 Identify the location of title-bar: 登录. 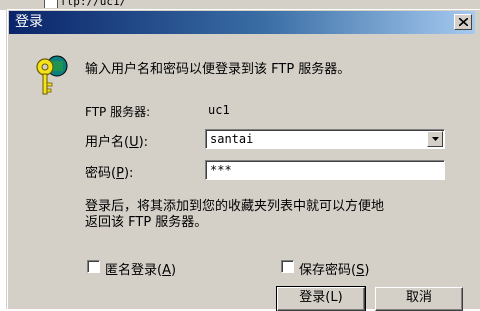
(242, 22).